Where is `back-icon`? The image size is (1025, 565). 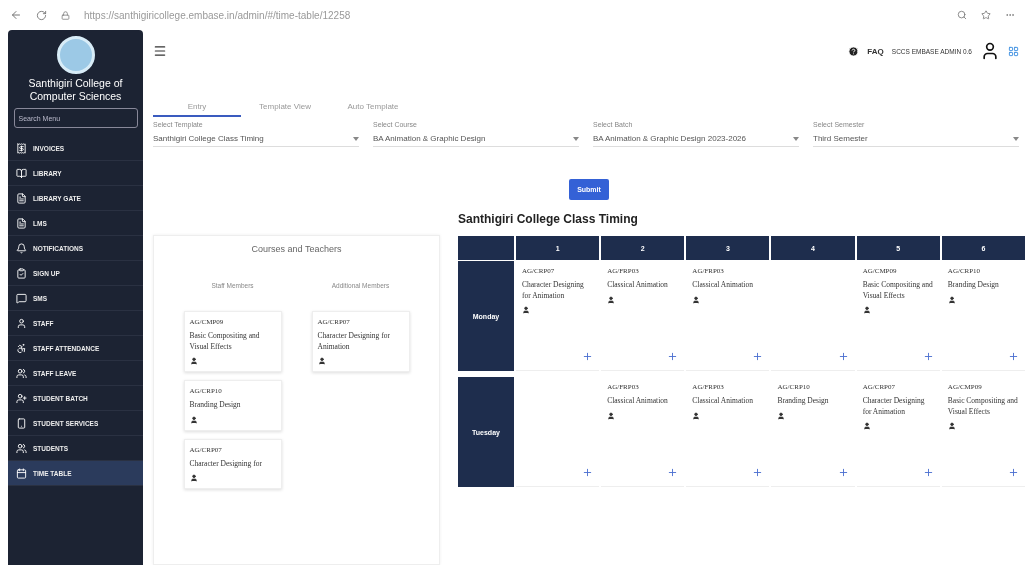
back-icon is located at coordinates (16, 15).